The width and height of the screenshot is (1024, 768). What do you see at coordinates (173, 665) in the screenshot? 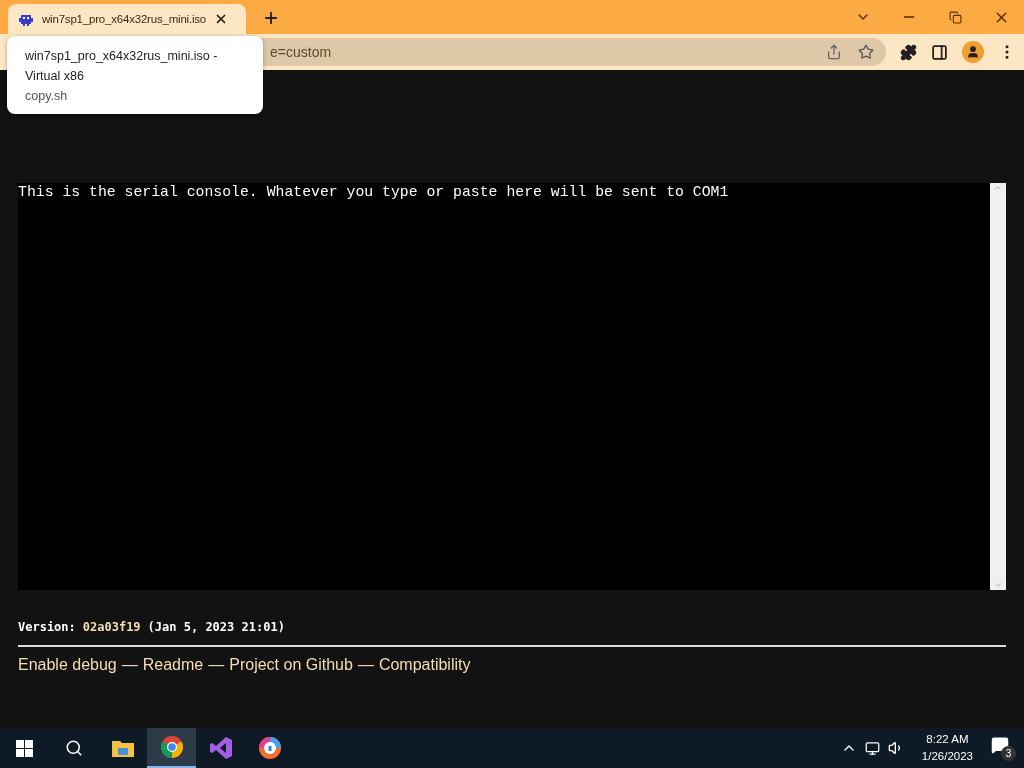
I see `footer-link: Readme` at bounding box center [173, 665].